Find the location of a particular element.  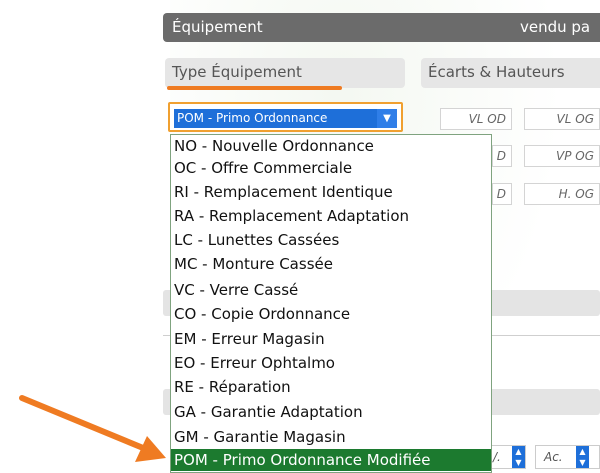

arrow-pointer-icon is located at coordinates (92, 428).